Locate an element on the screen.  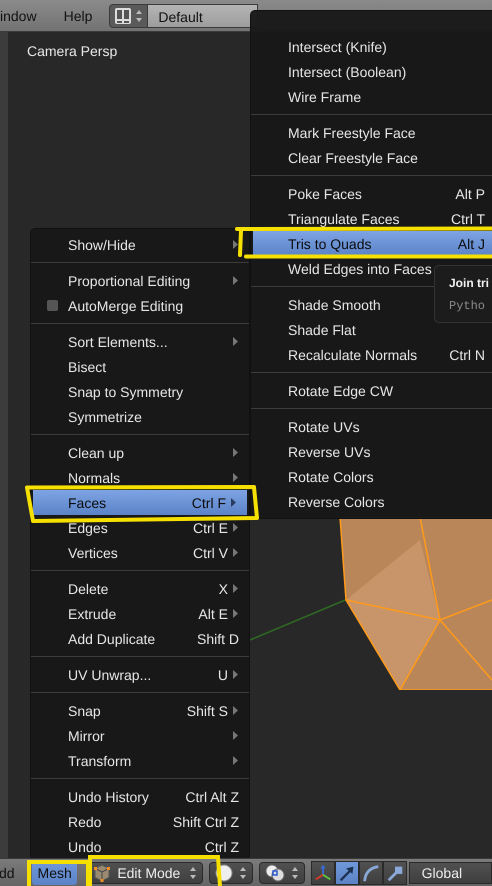
item-label: Reverse UVs is located at coordinates (329, 452).